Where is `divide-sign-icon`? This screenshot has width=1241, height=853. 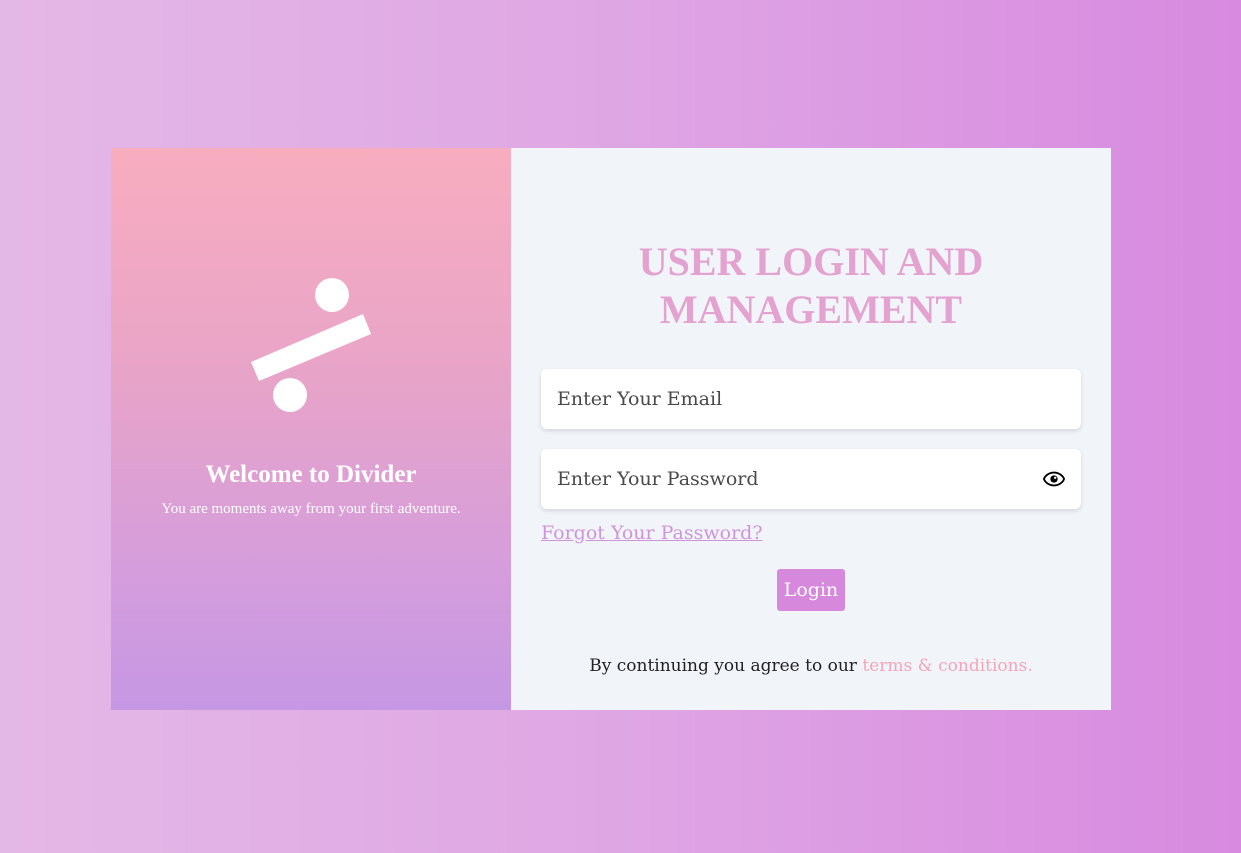 divide-sign-icon is located at coordinates (311, 345).